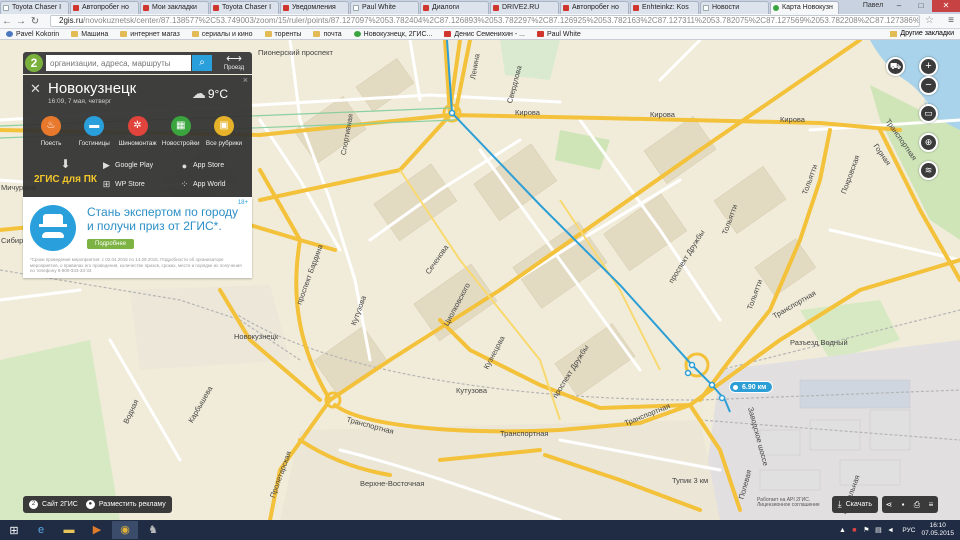 The image size is (960, 540). I want to click on search-button: ⌕, so click(202, 63).